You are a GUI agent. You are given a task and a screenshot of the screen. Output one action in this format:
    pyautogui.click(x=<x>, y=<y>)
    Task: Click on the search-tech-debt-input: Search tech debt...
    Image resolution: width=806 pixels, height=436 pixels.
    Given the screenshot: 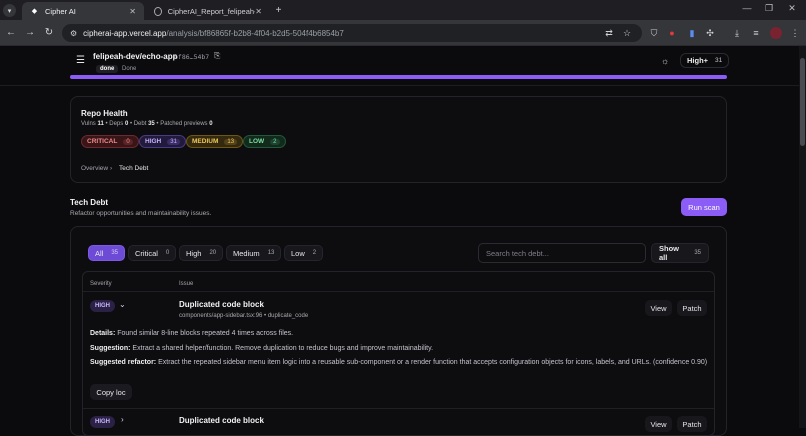 What is the action you would take?
    pyautogui.click(x=562, y=253)
    